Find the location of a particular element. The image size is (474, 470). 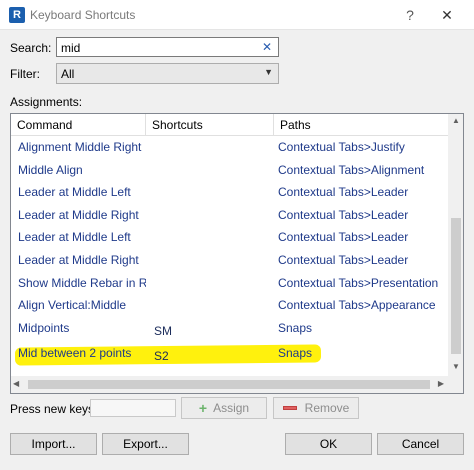

scrollbar-corner is located at coordinates (455, 384).